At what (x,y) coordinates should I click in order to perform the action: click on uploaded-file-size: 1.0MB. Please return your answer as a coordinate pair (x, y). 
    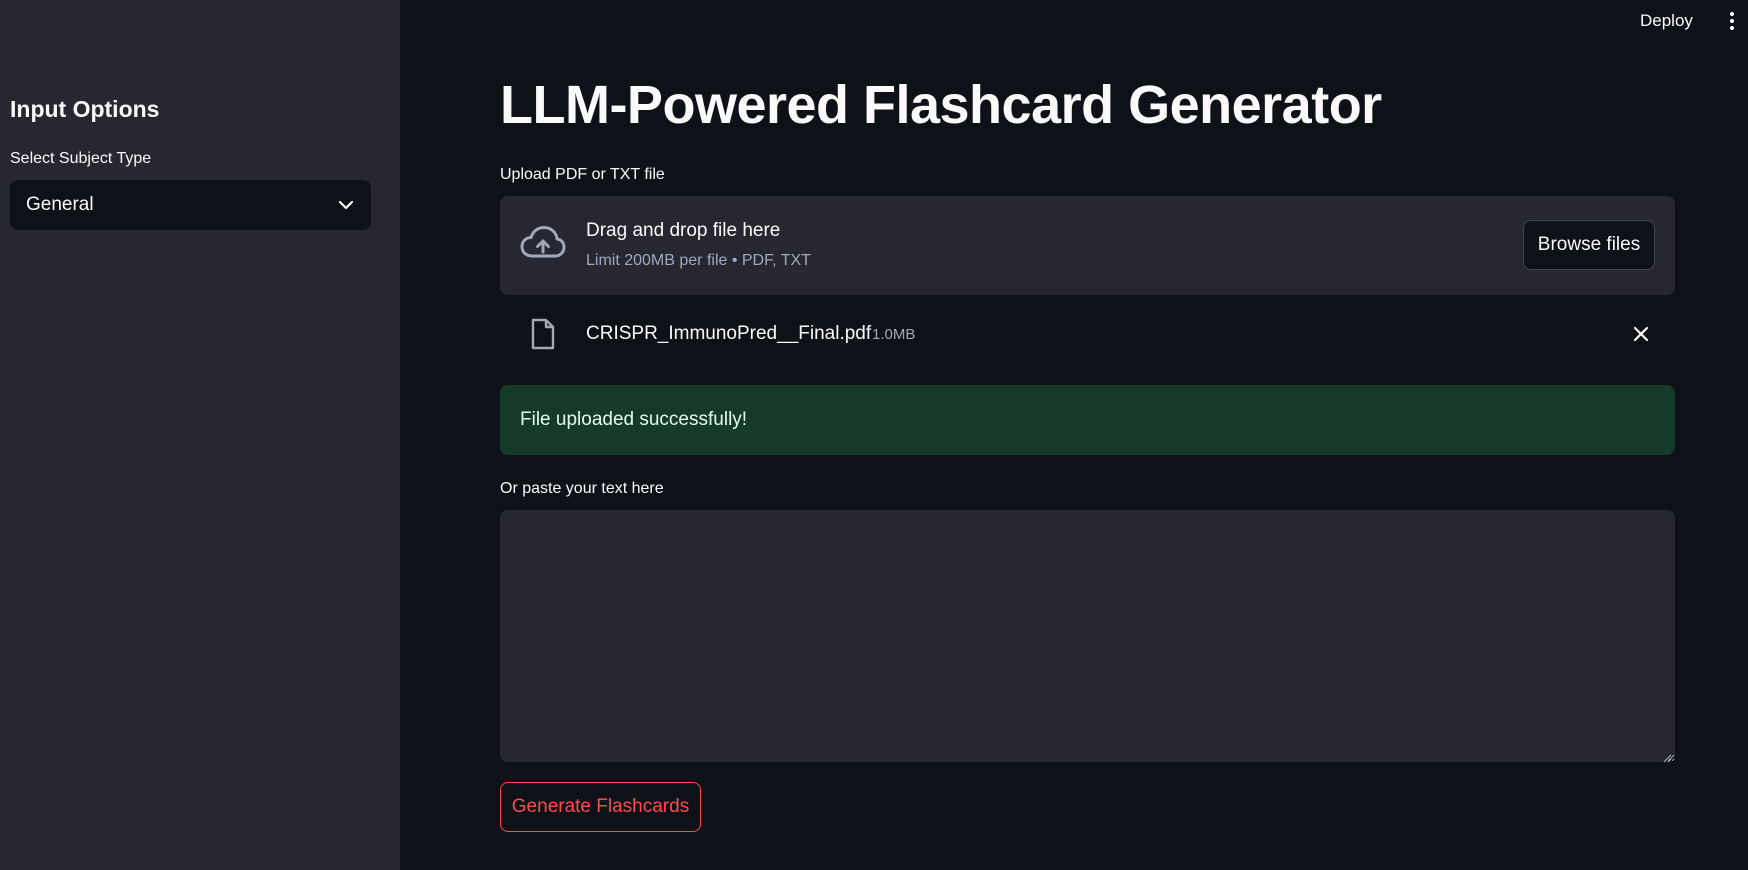
    Looking at the image, I should click on (894, 334).